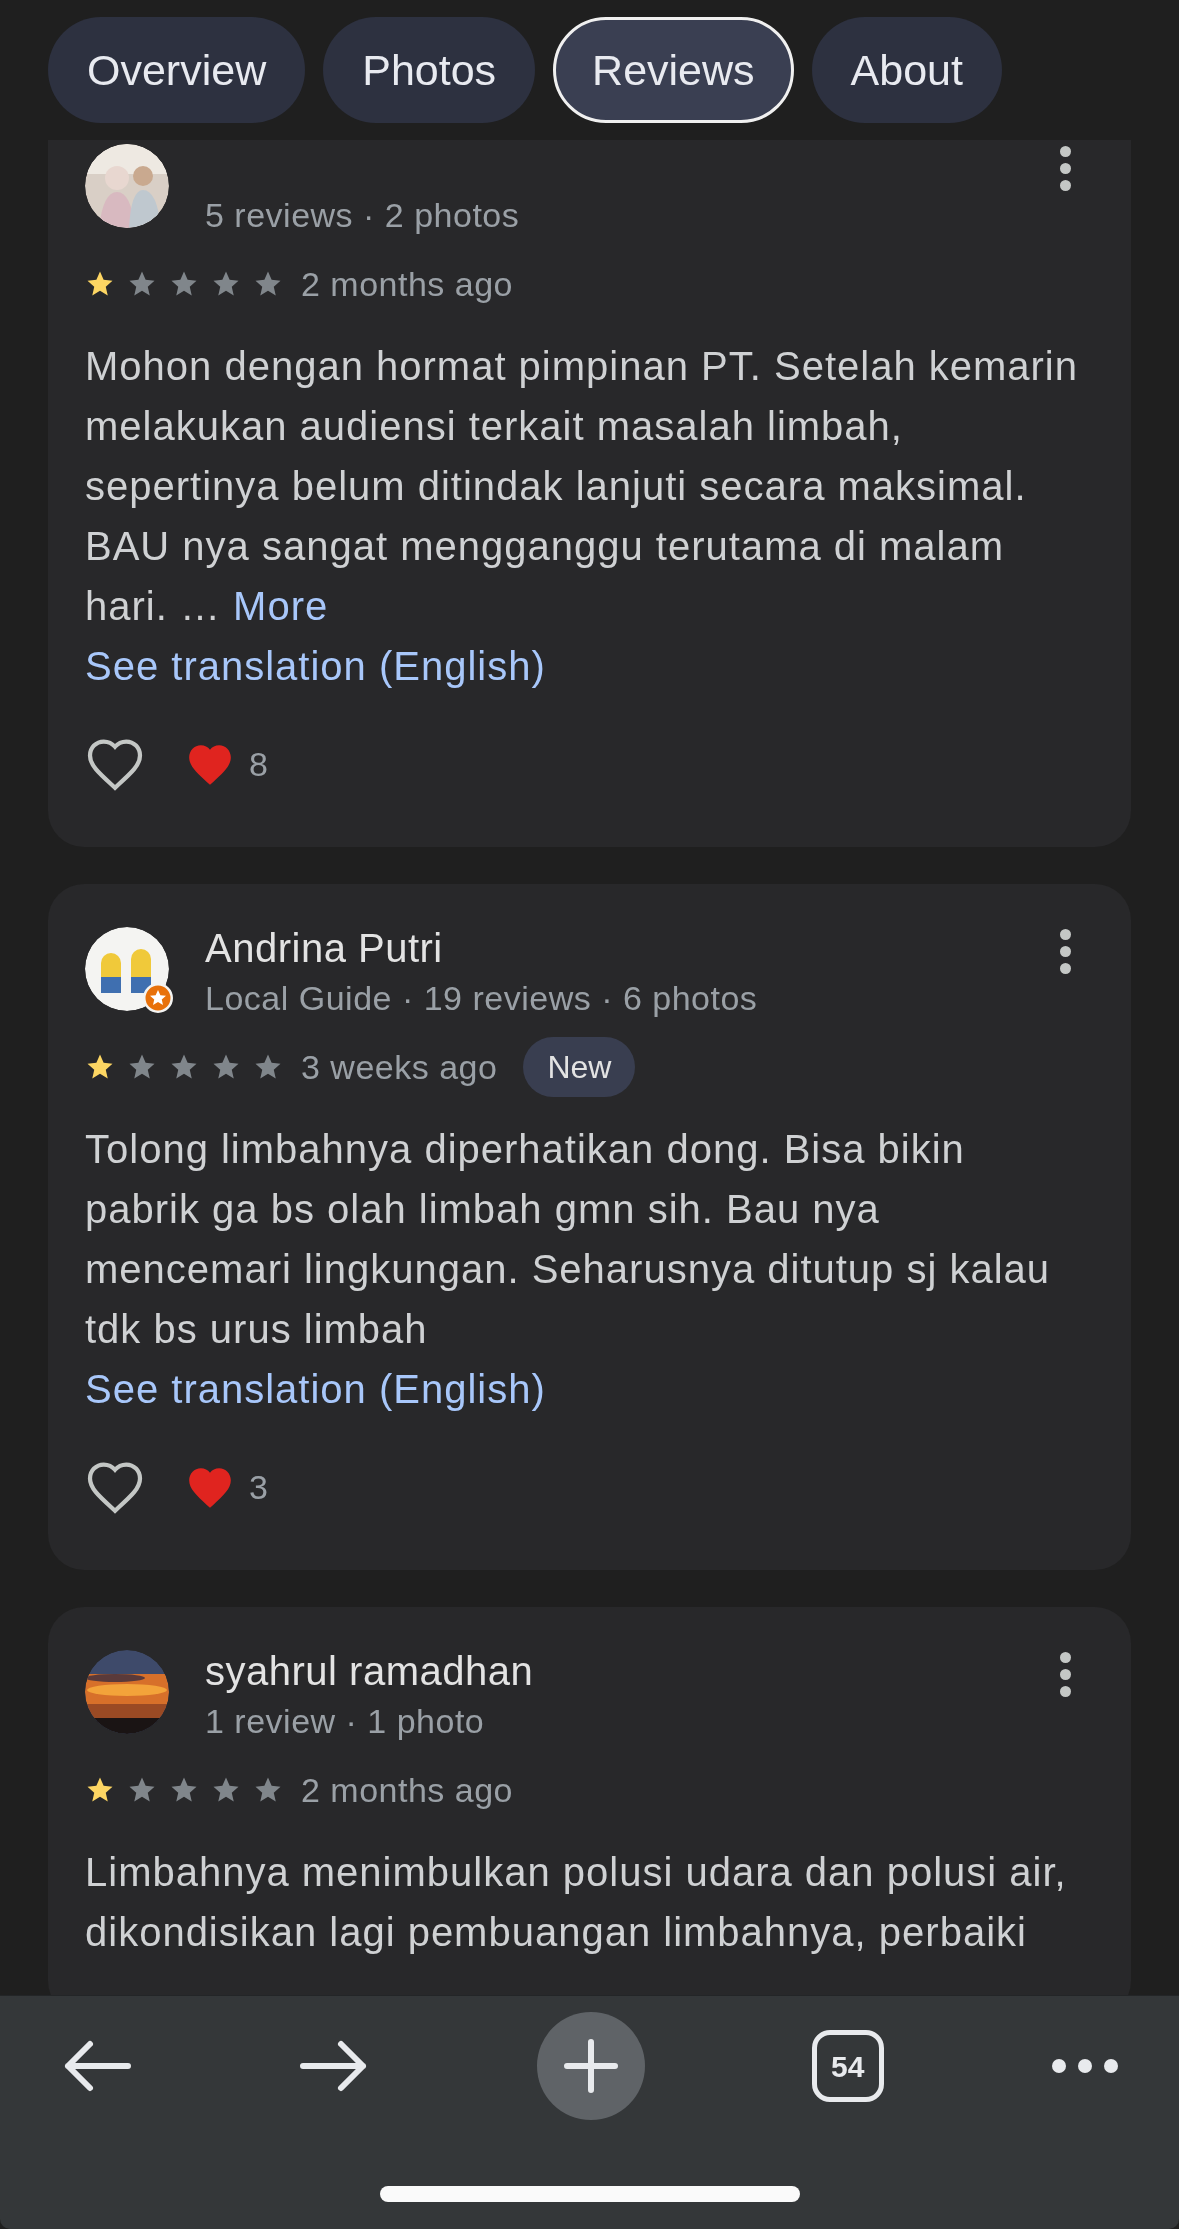 This screenshot has height=2229, width=1179. I want to click on review-text: Limbahnya menimbulkan polusi udara dan polusi air, dikondisikan lagi pembuangan limbahnya, perbaiki, so click(576, 1902).